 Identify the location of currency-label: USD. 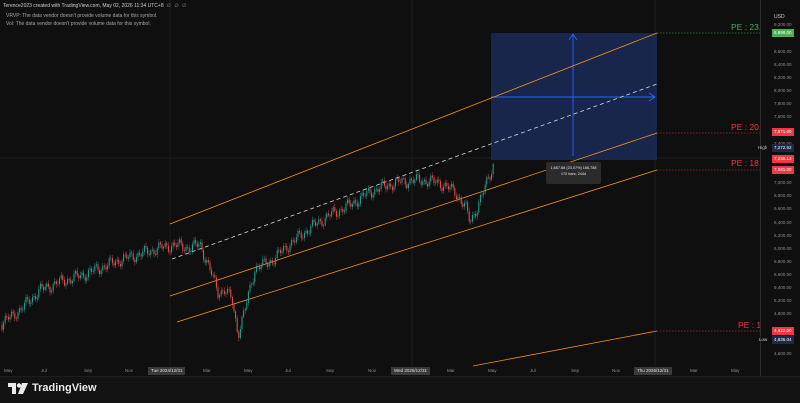
(779, 17).